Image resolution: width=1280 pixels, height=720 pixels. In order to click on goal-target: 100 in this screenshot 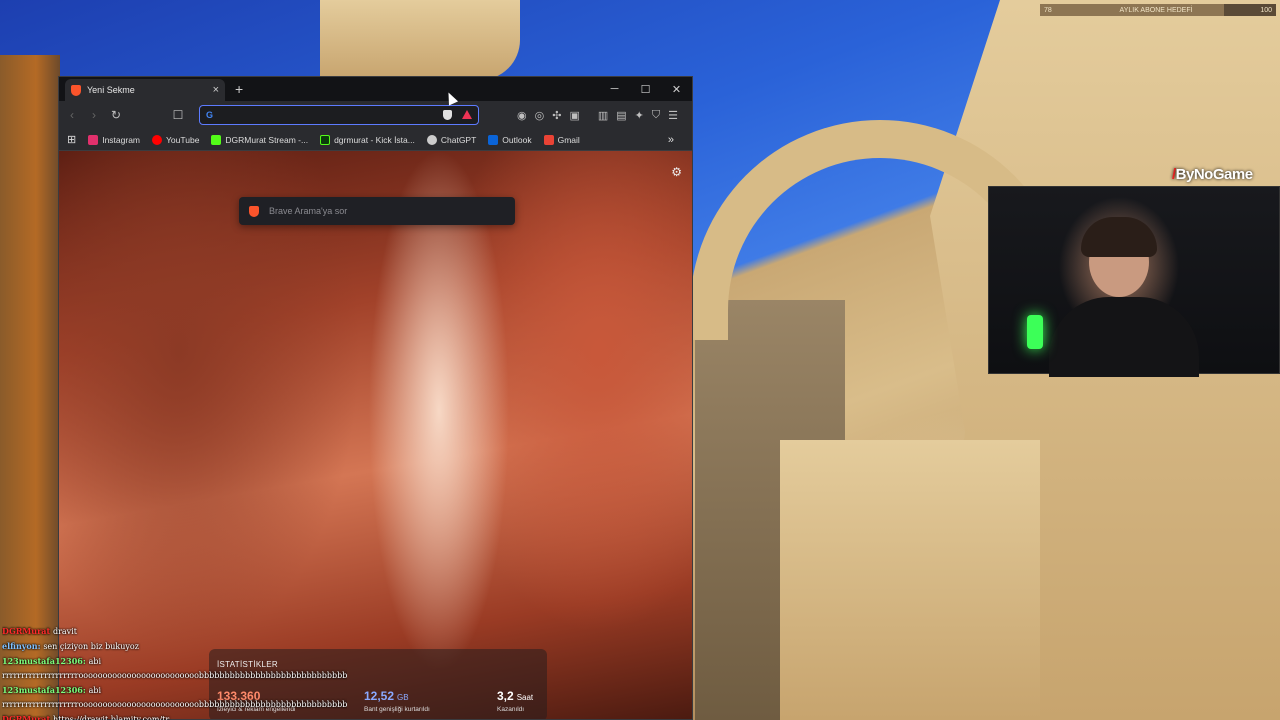, I will do `click(1266, 10)`.